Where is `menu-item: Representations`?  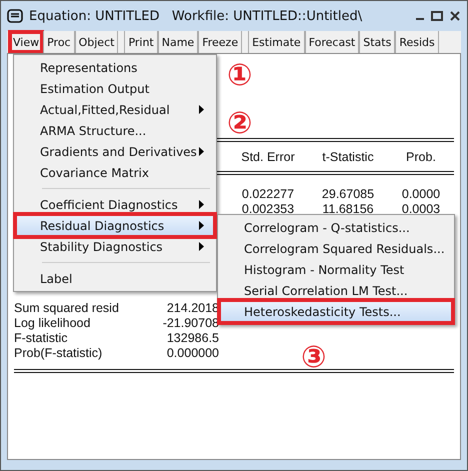
menu-item: Representations is located at coordinates (115, 67).